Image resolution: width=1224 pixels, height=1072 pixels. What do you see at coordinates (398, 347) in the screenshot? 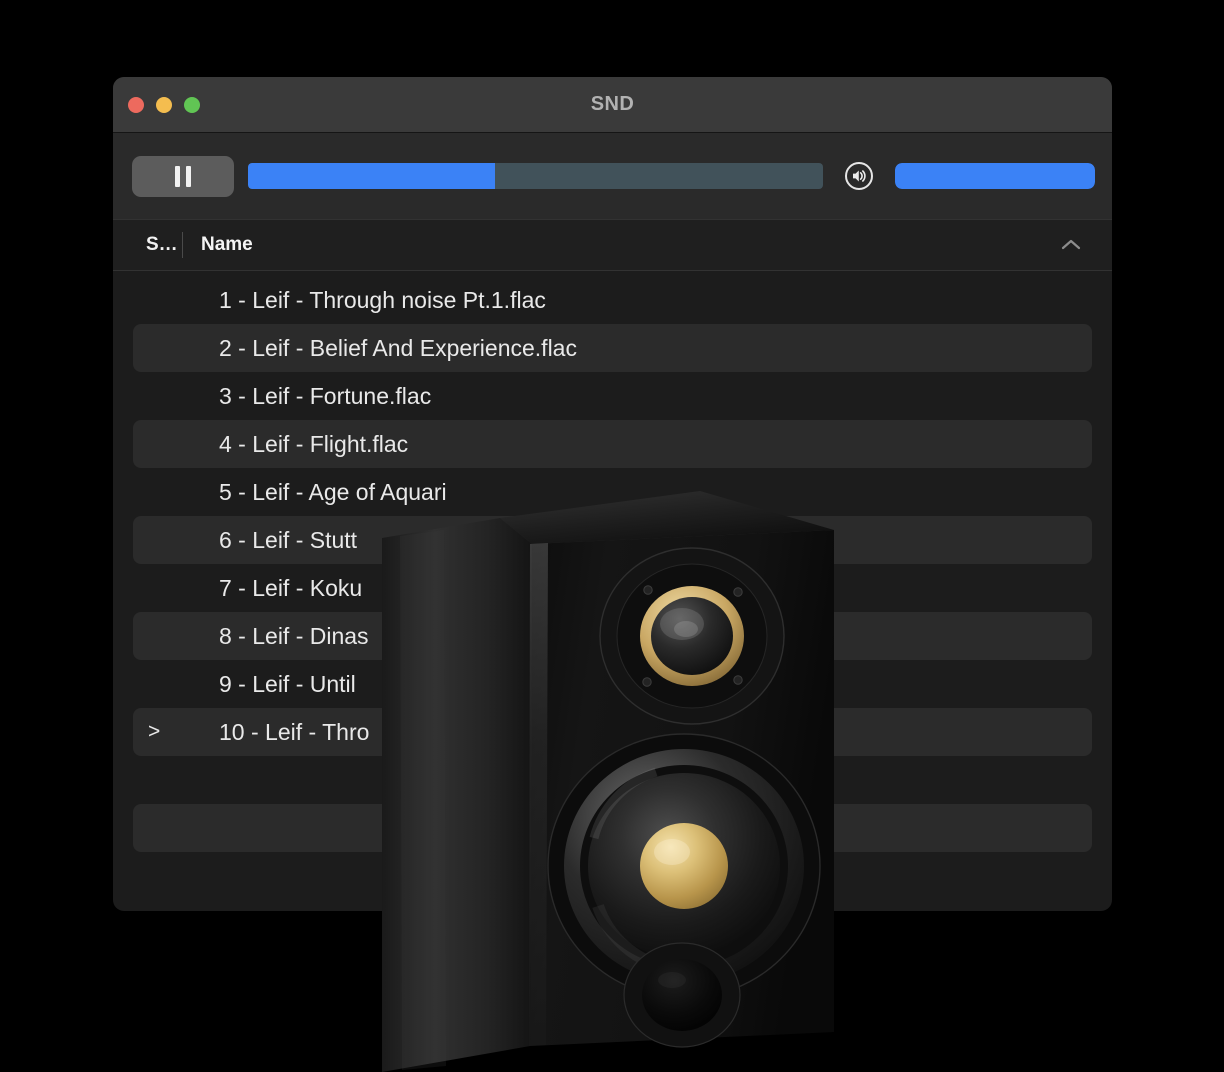
I see `track-name: 2 - Leif - Belief And Experience.flac` at bounding box center [398, 347].